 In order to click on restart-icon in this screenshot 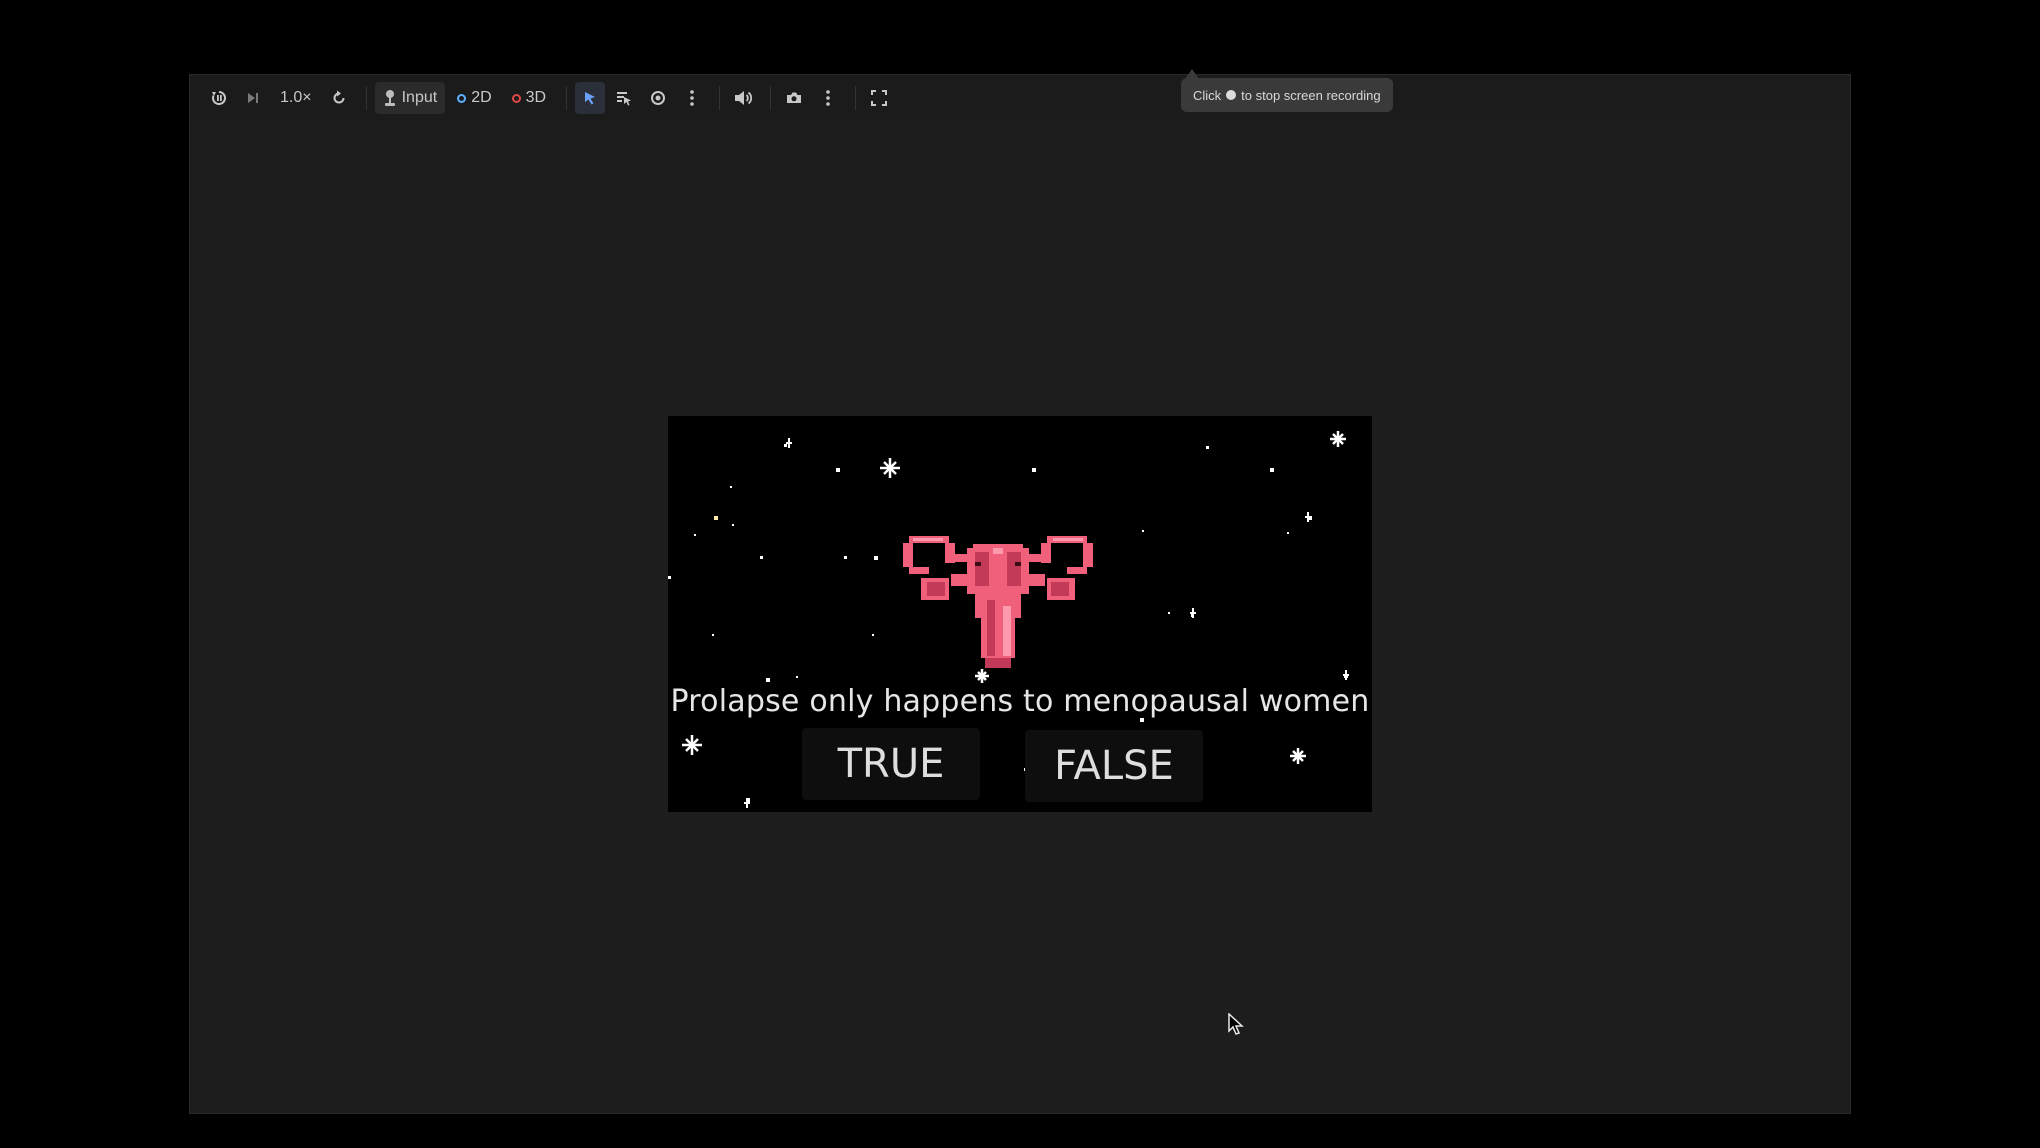, I will do `click(339, 97)`.